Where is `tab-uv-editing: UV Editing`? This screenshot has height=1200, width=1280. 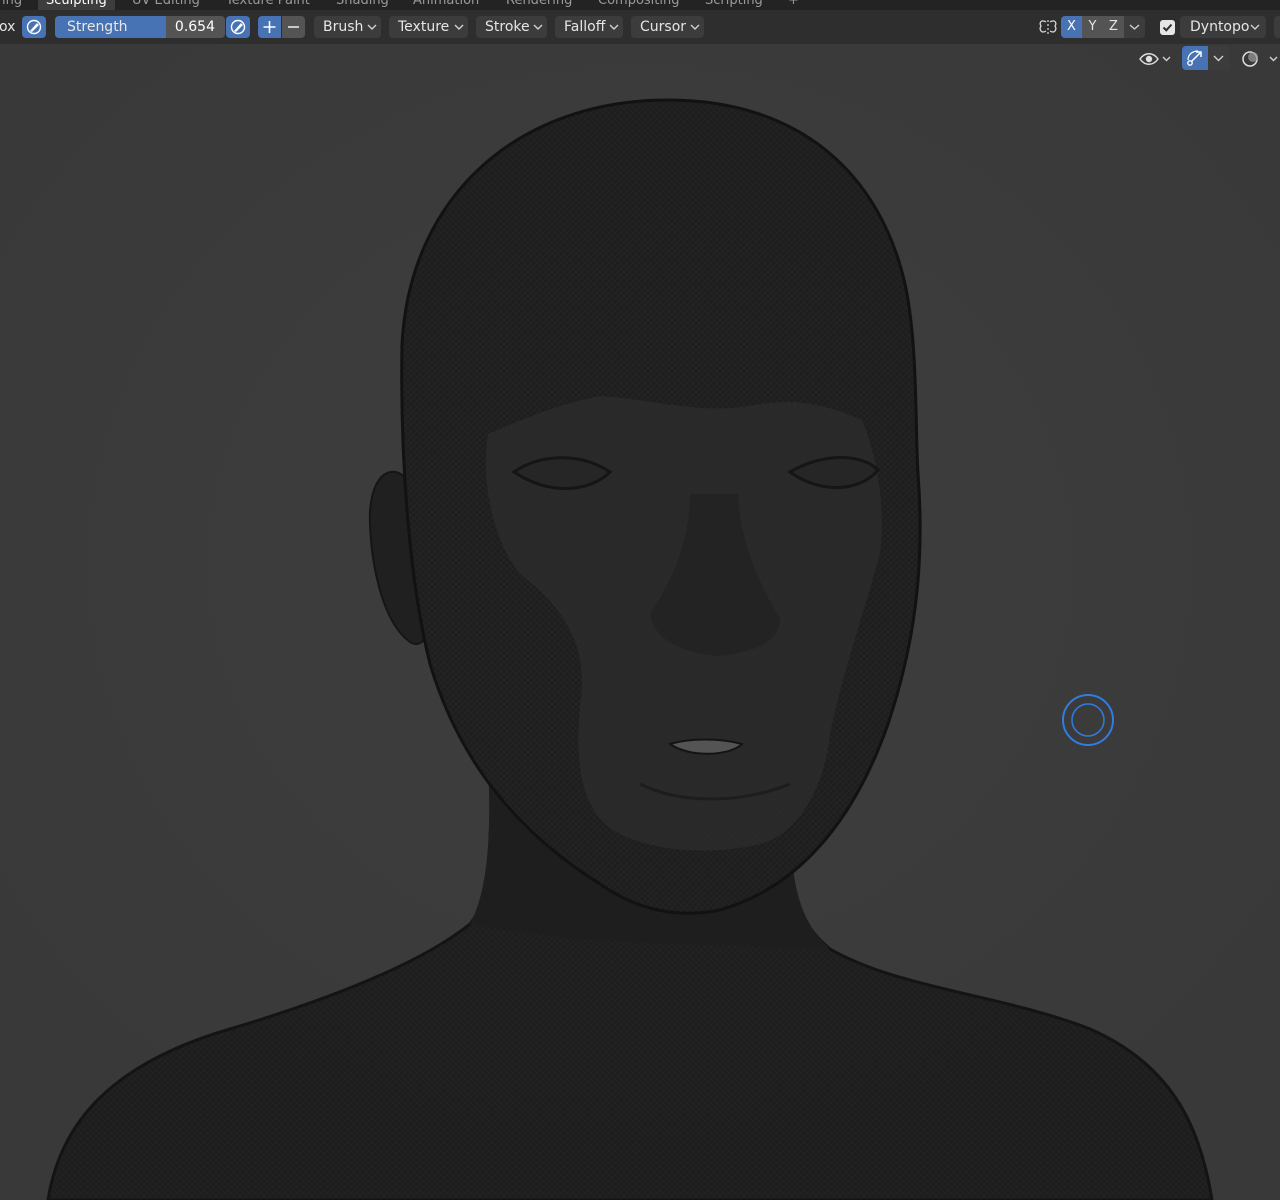
tab-uv-editing: UV Editing is located at coordinates (166, 5).